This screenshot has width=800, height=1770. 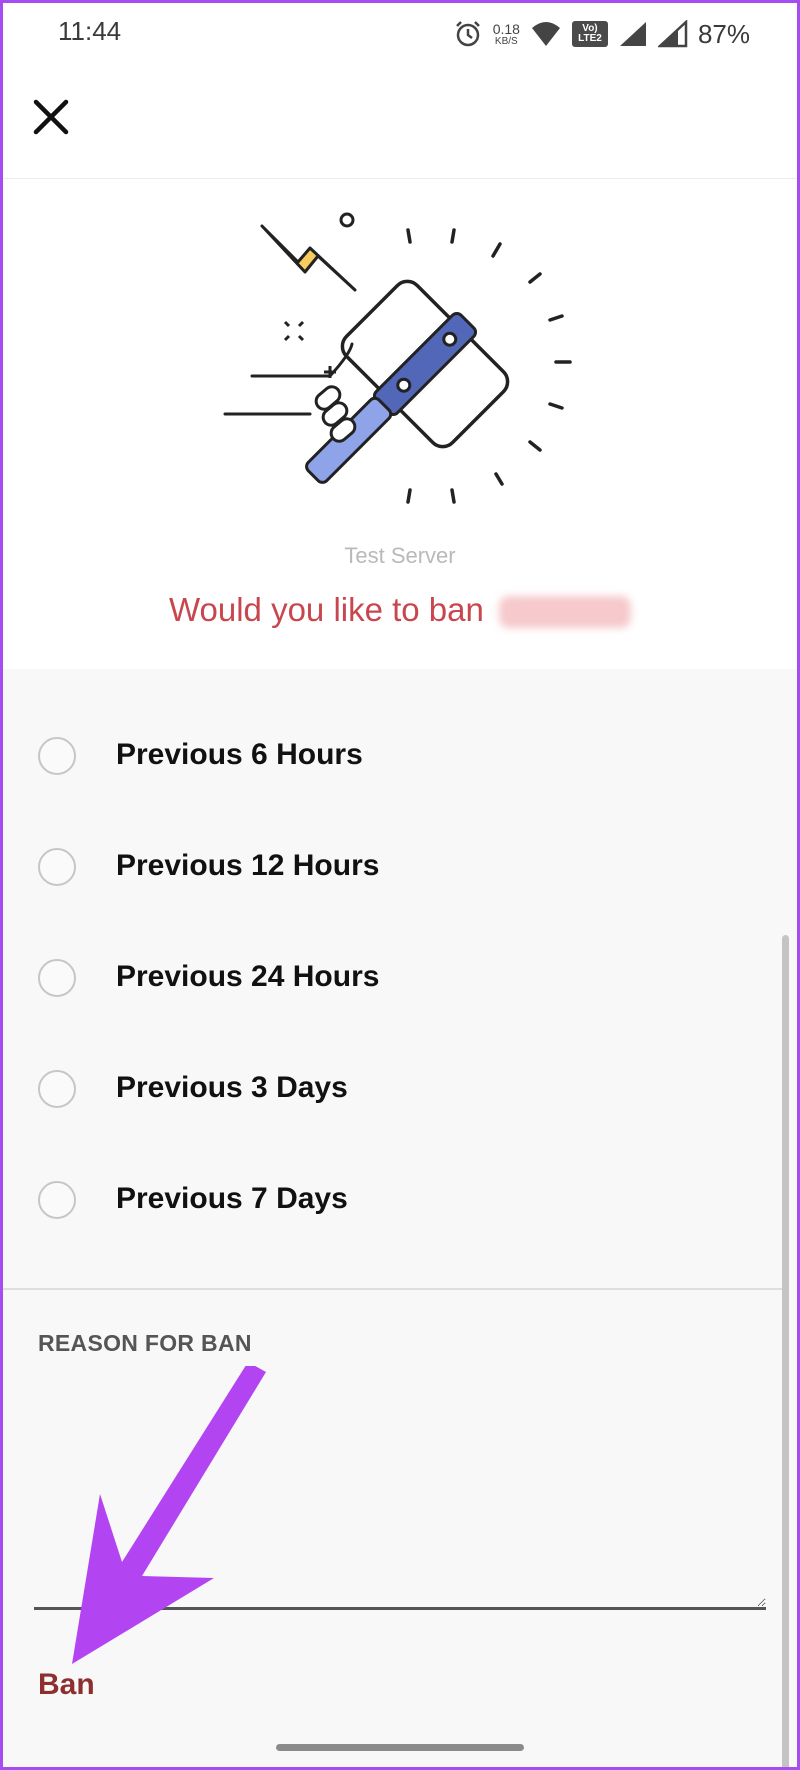 I want to click on reason-label: REASON FOR BAN, so click(x=145, y=1343).